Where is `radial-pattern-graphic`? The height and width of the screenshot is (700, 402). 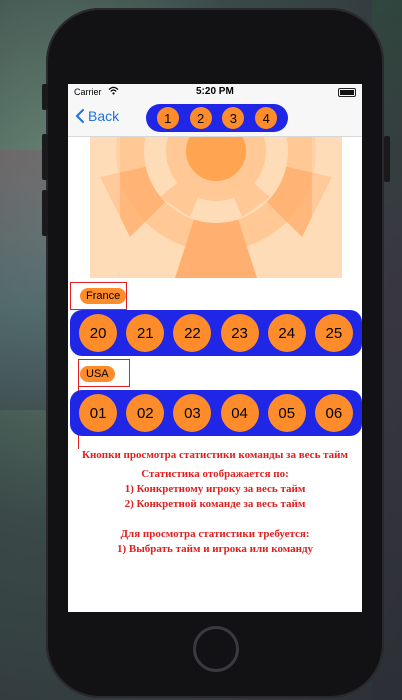
radial-pattern-graphic is located at coordinates (216, 207).